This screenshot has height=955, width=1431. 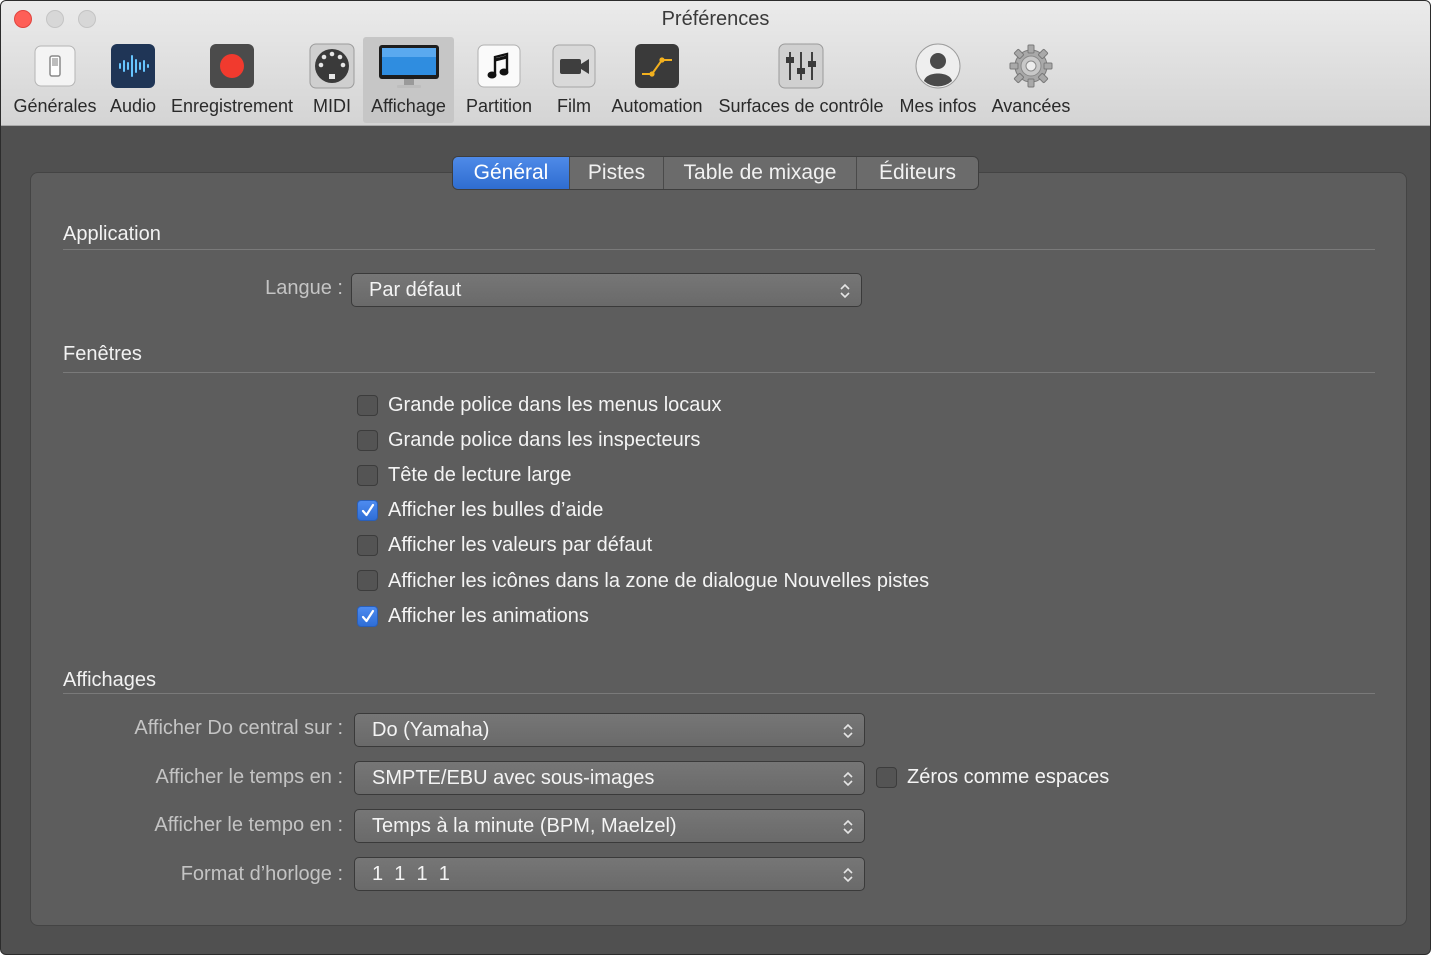 What do you see at coordinates (304, 288) in the screenshot?
I see `language-label: Langue :` at bounding box center [304, 288].